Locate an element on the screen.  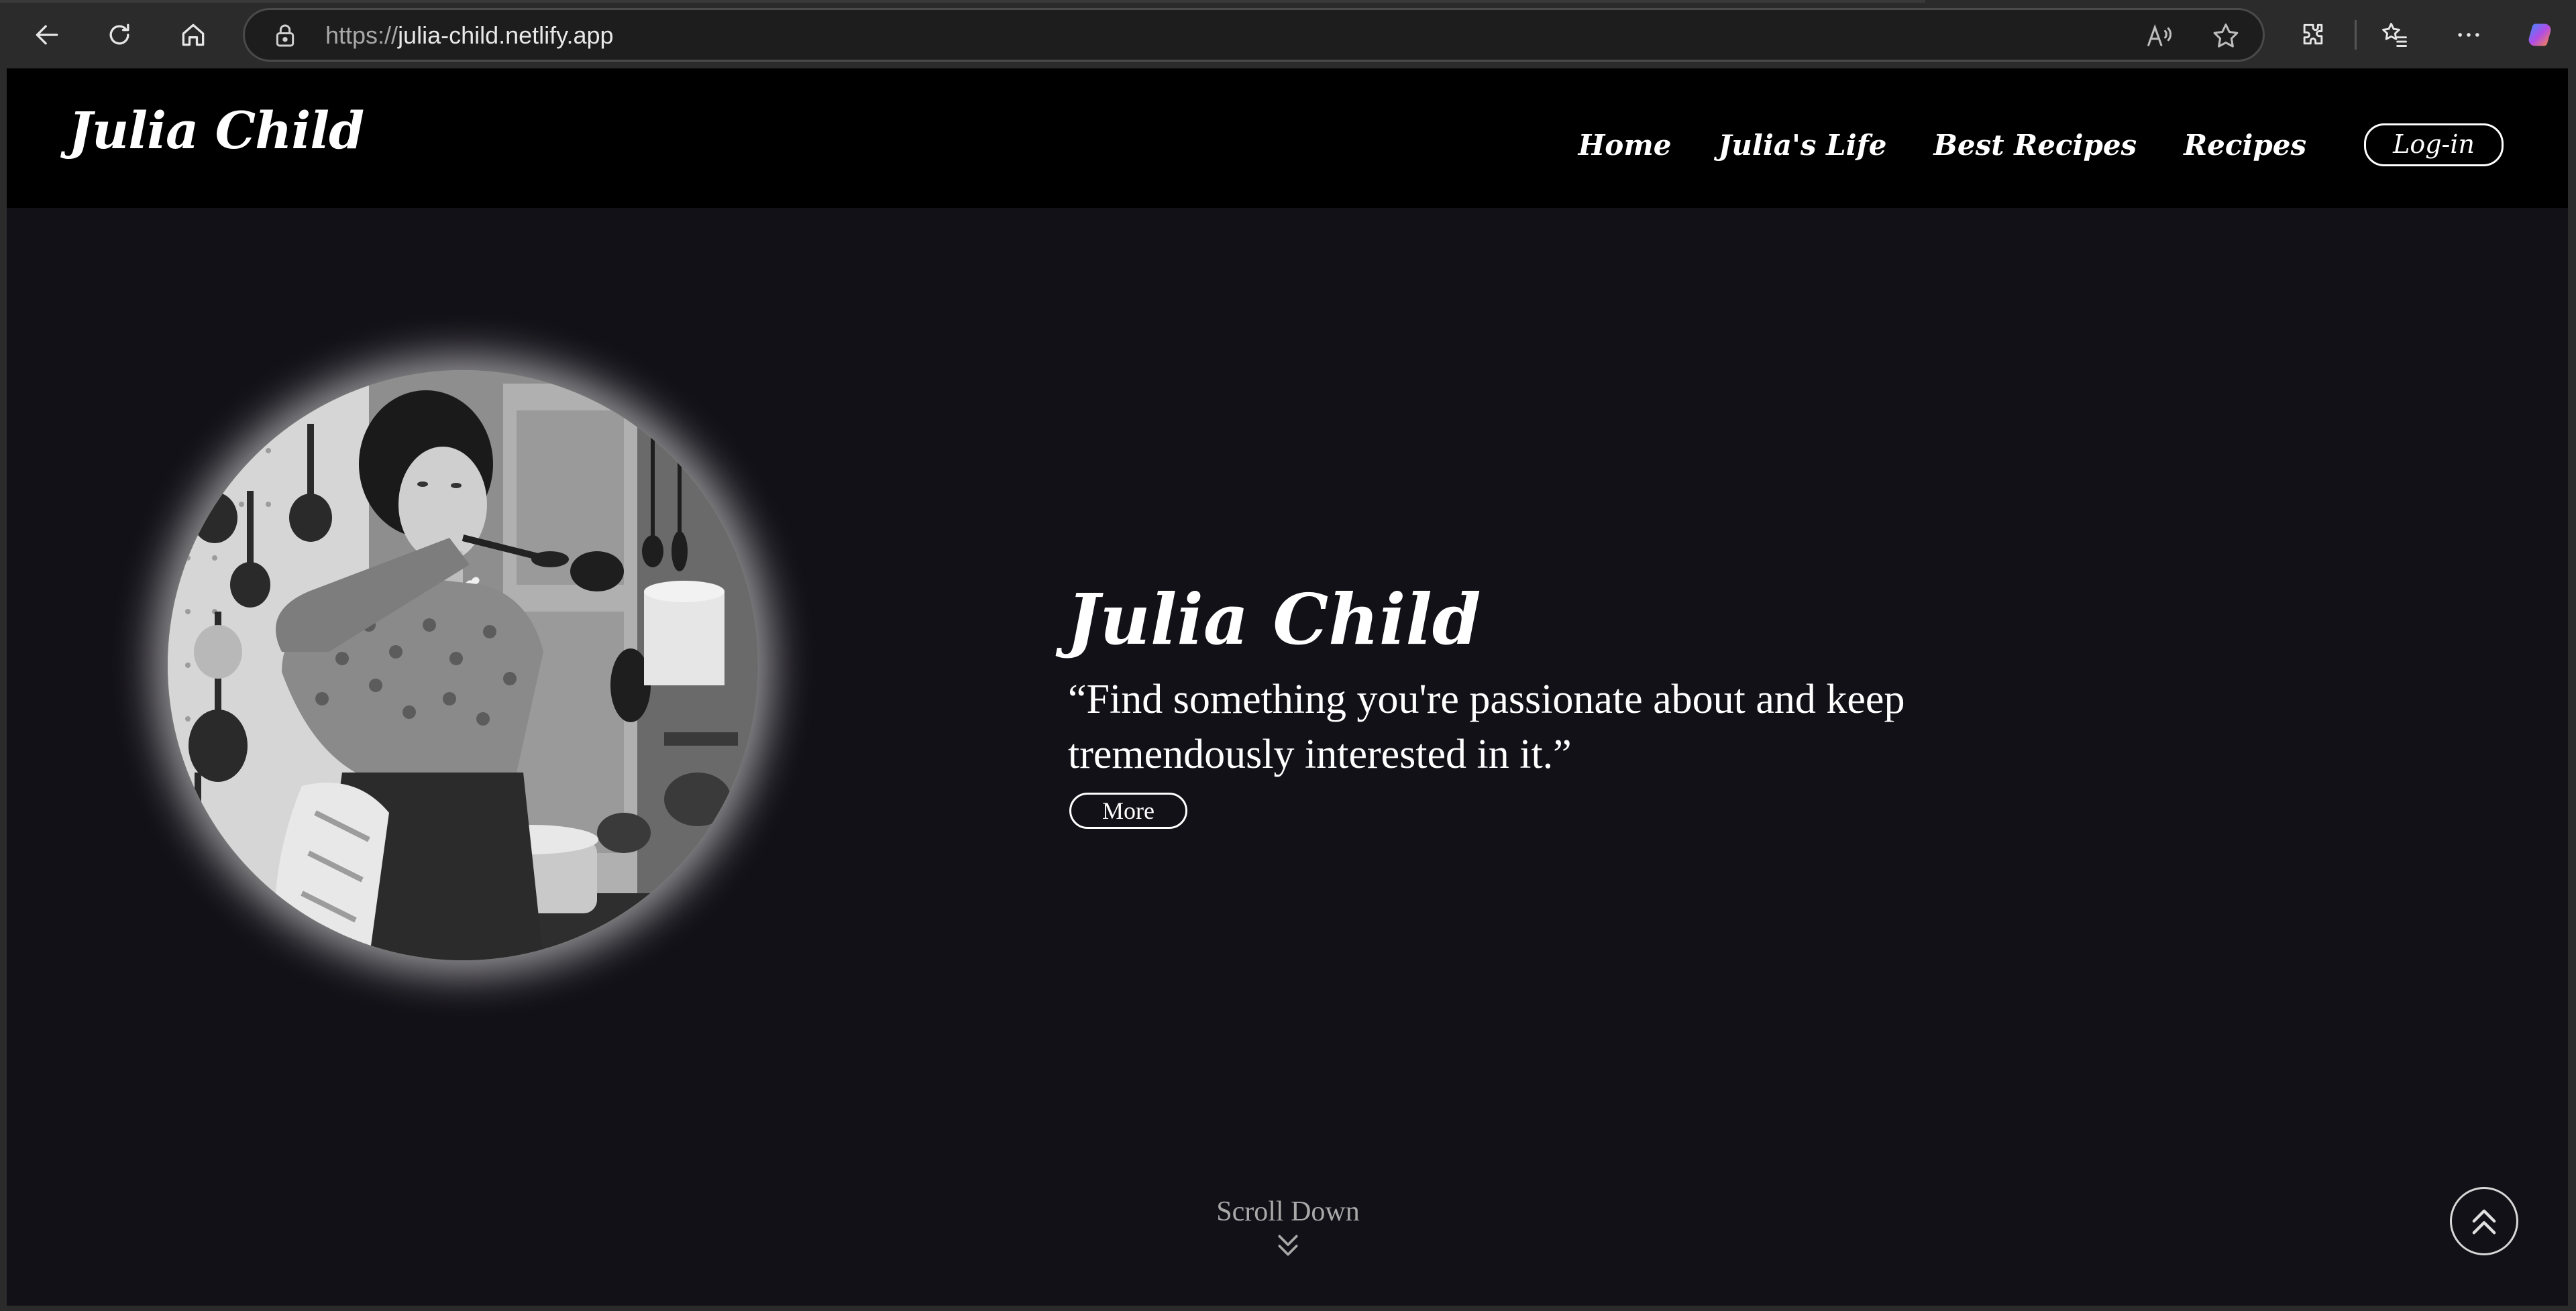
url-scheme: https:// is located at coordinates (361, 35).